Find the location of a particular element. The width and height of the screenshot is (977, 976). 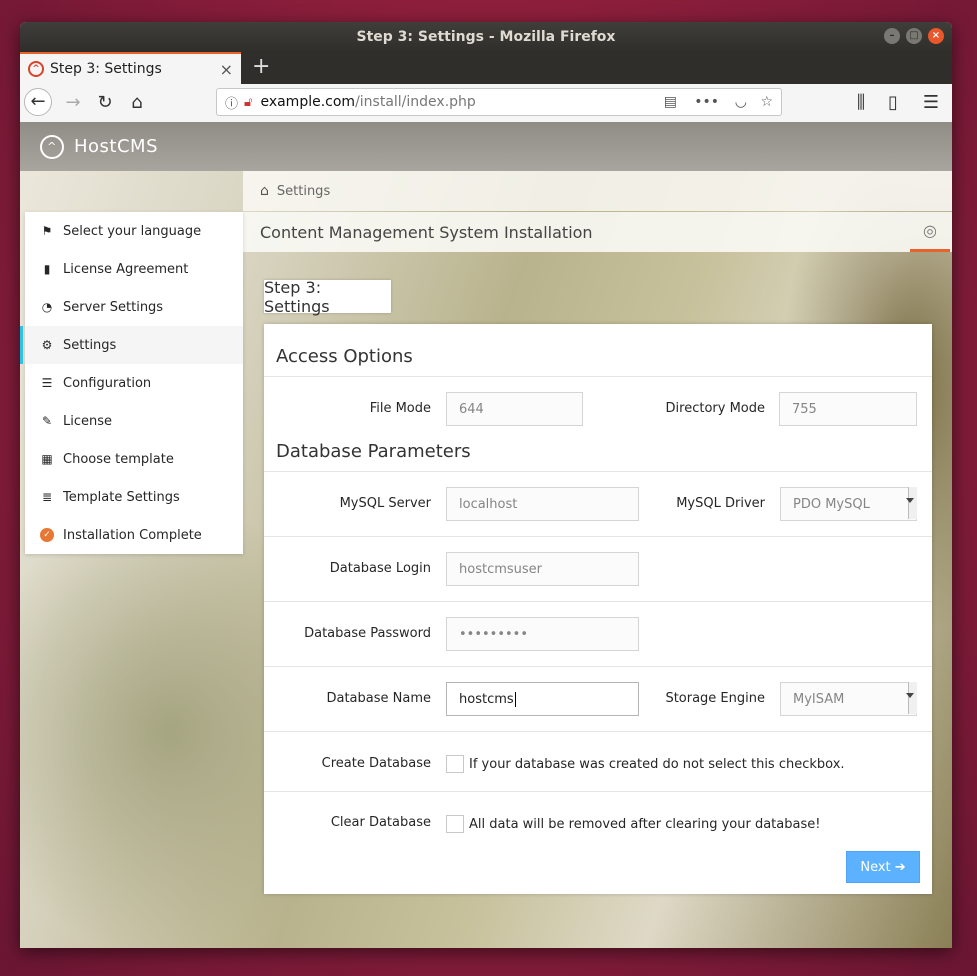

access-options-heading: Access Options is located at coordinates (344, 356).